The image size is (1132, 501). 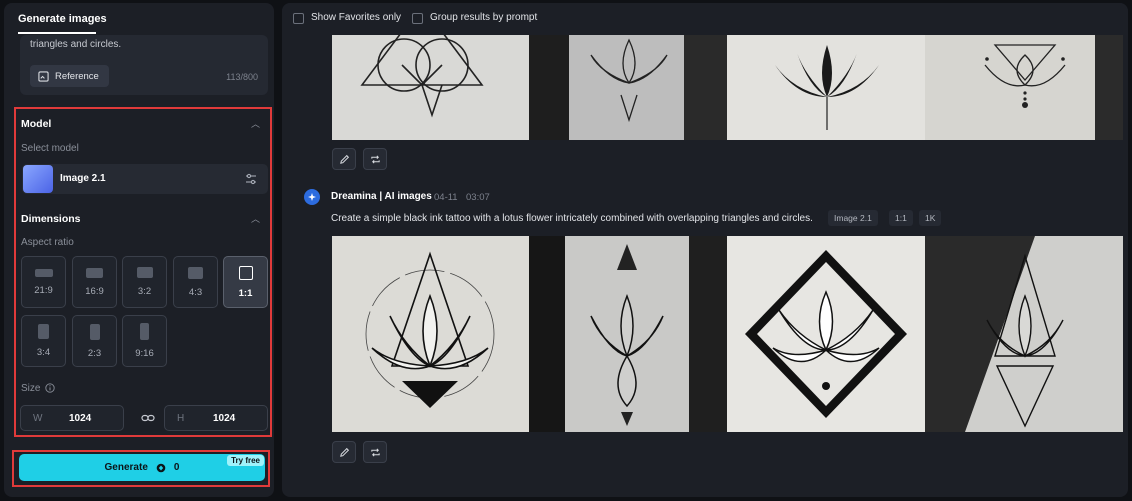 I want to click on generate-cost: 0, so click(x=176, y=467).